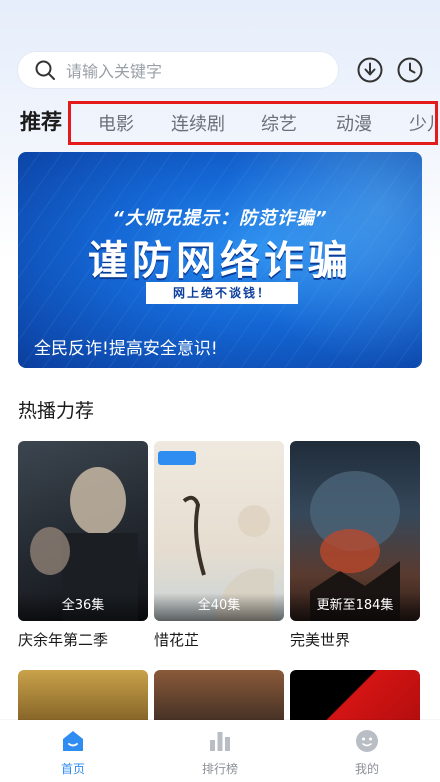  What do you see at coordinates (72, 769) in the screenshot?
I see `nav-home-label: 首页` at bounding box center [72, 769].